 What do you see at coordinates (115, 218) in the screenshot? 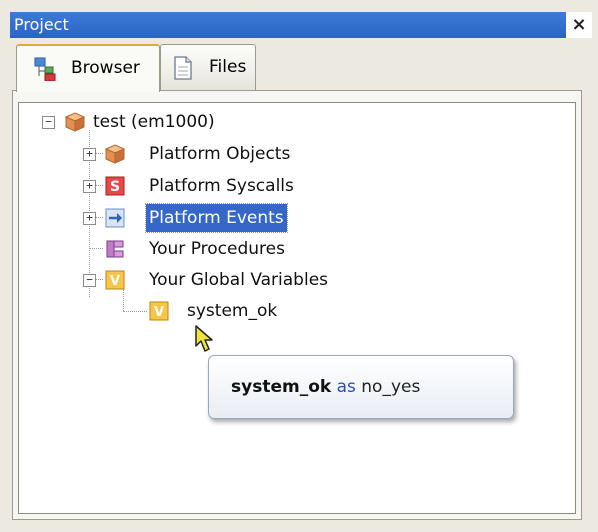
I see `event-arrow-icon` at bounding box center [115, 218].